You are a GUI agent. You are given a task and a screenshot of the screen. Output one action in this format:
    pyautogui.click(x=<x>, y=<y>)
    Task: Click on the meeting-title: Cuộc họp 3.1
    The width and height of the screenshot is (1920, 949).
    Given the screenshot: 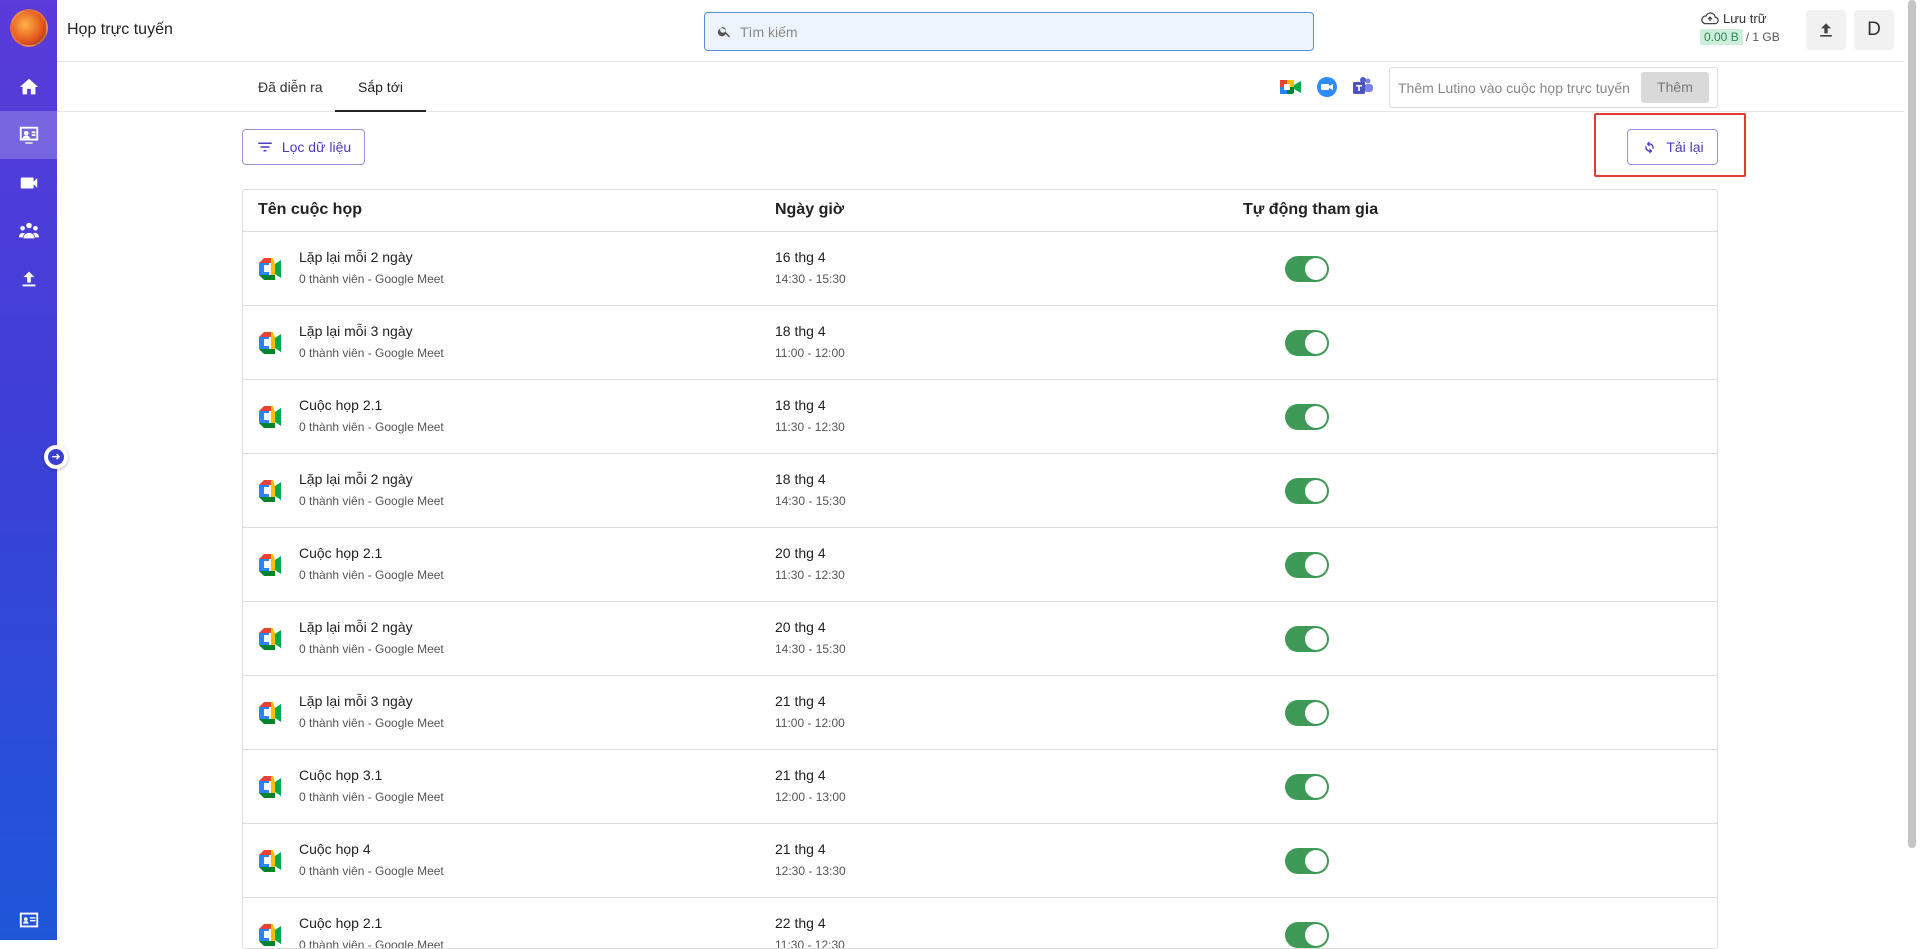 What is the action you would take?
    pyautogui.click(x=340, y=775)
    